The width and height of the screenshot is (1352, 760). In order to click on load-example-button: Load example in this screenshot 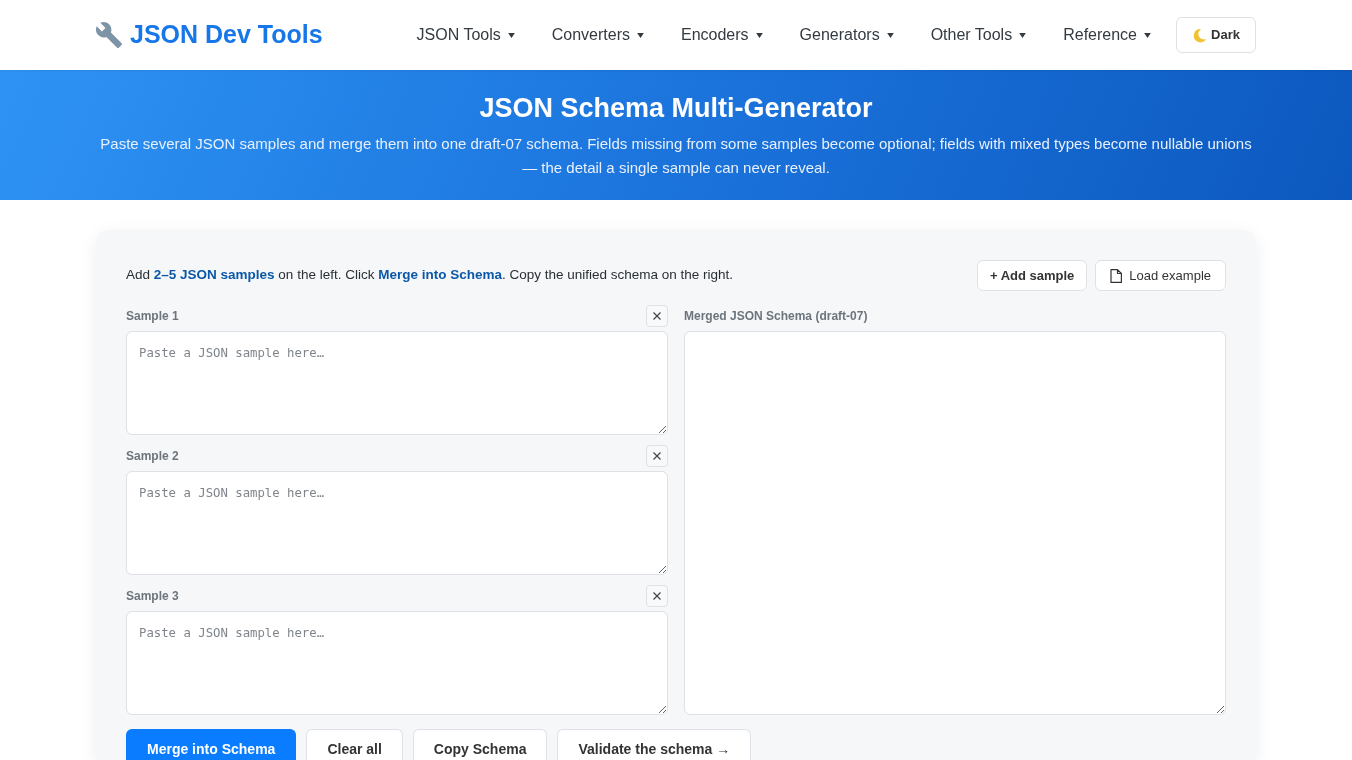, I will do `click(1160, 275)`.